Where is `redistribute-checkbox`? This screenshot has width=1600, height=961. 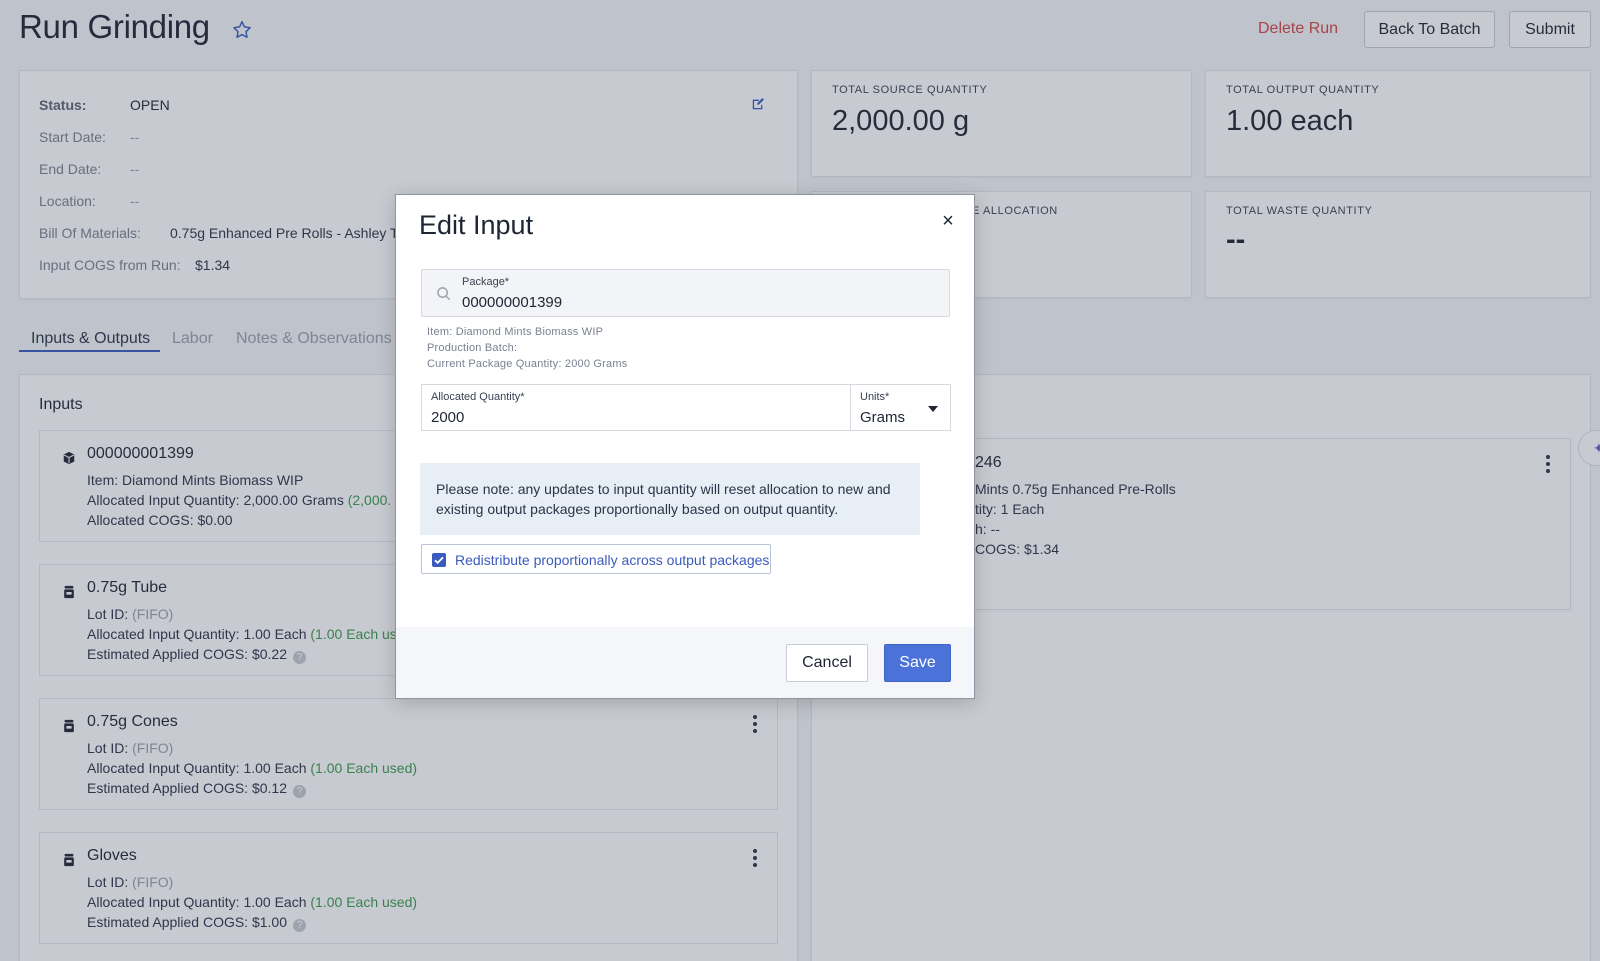
redistribute-checkbox is located at coordinates (439, 560).